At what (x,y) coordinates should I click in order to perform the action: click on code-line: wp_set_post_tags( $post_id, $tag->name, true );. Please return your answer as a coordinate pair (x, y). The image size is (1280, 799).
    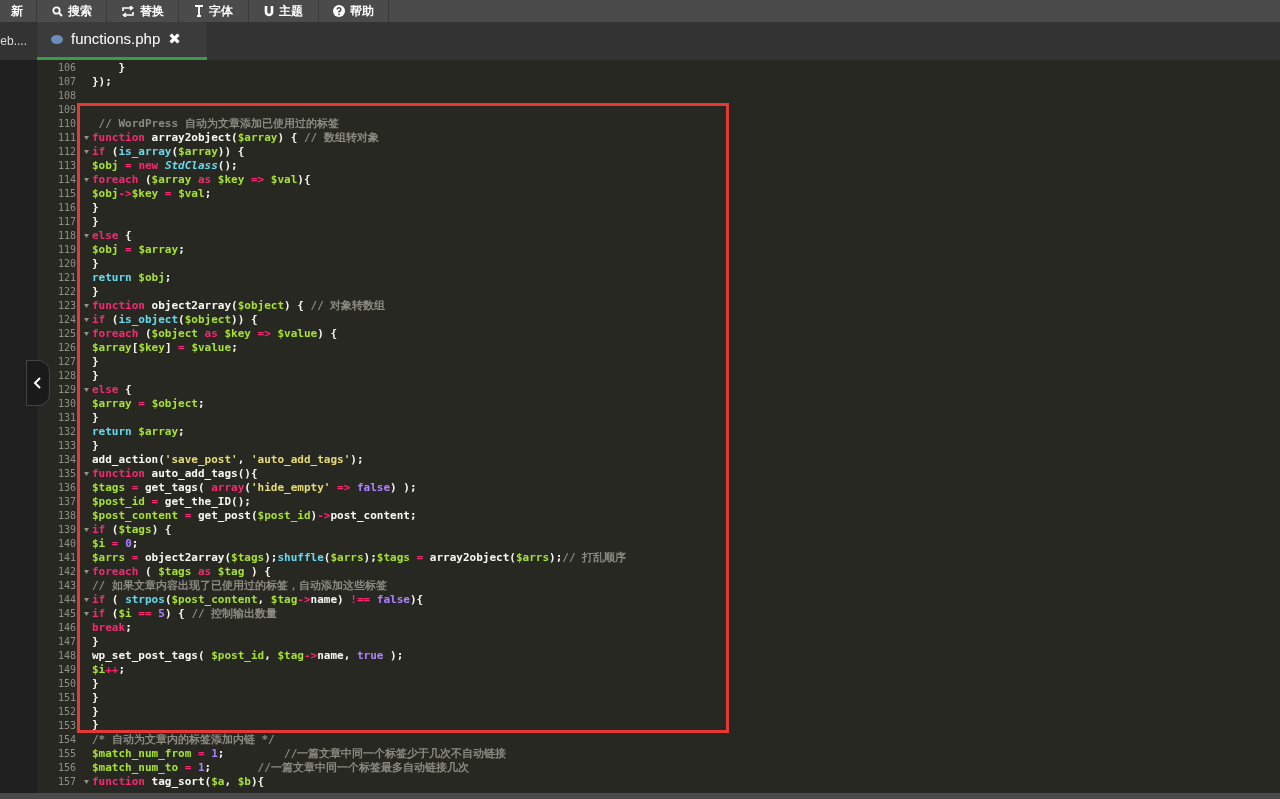
    Looking at the image, I should click on (248, 656).